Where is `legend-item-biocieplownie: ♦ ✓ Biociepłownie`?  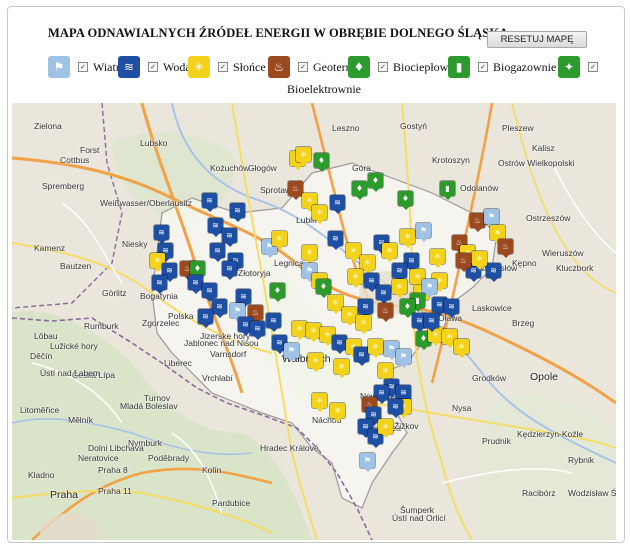
legend-item-biocieplownie: ♦ ✓ Biociepłownie is located at coordinates (405, 67).